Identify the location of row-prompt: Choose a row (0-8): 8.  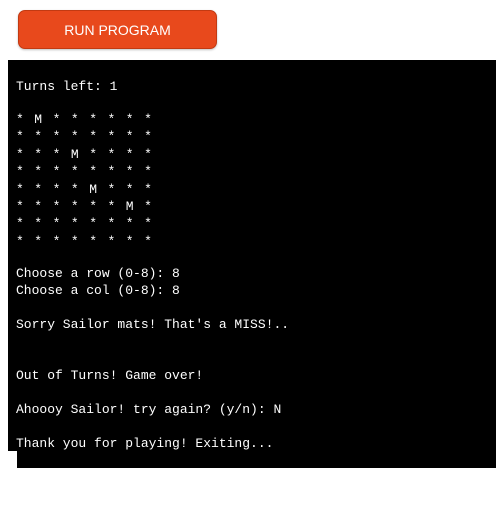
(98, 273).